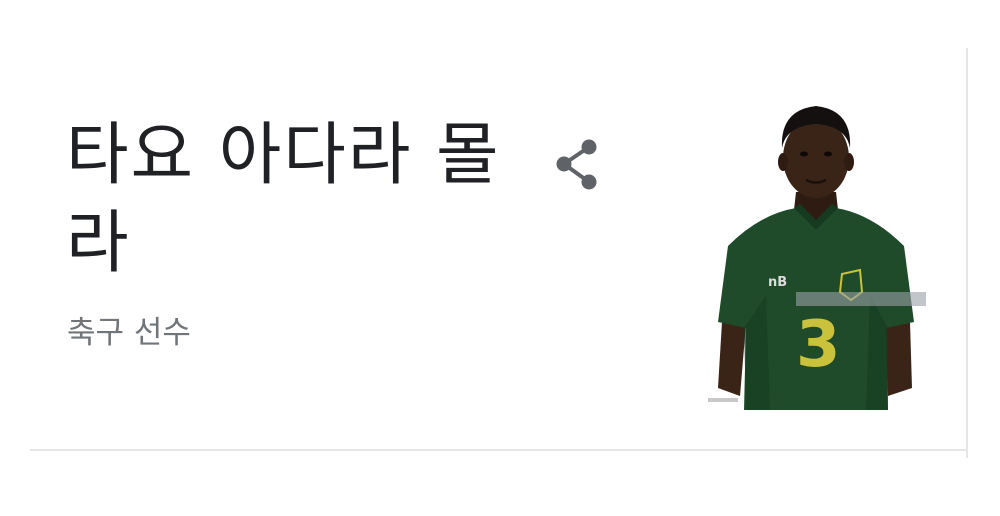  What do you see at coordinates (499, 450) in the screenshot?
I see `card-divider` at bounding box center [499, 450].